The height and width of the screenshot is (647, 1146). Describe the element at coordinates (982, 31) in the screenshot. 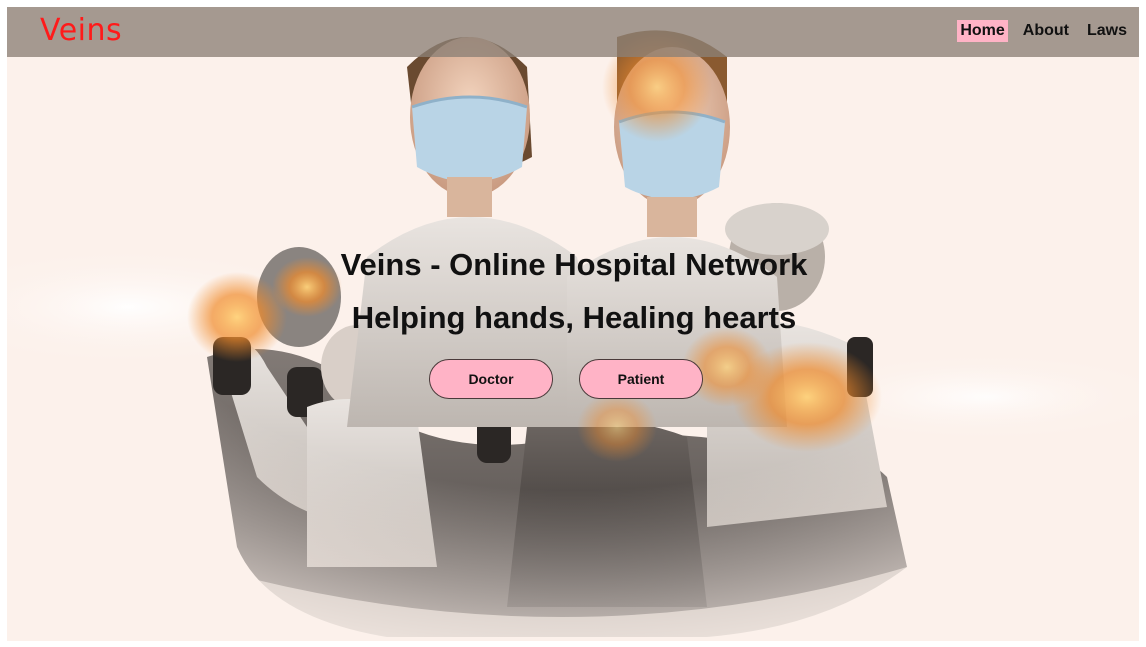

I see `nav-home-link: Home` at that location.